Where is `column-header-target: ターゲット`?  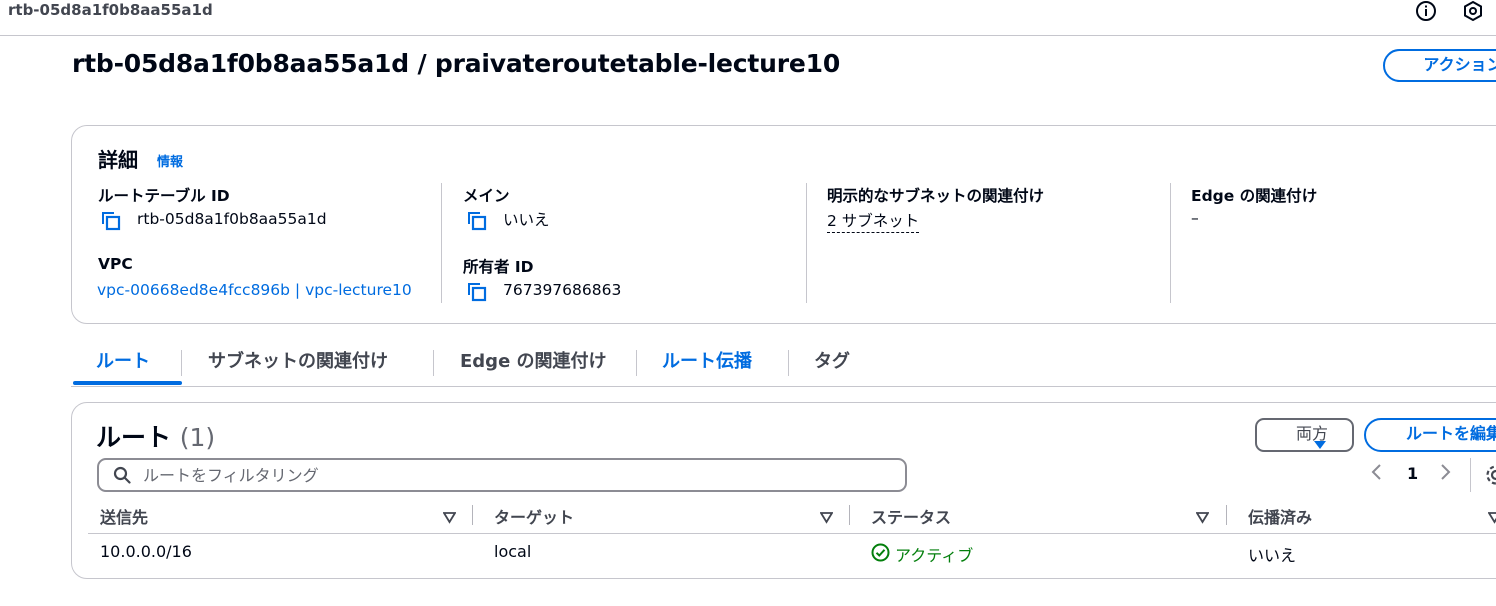 column-header-target: ターゲット is located at coordinates (534, 516).